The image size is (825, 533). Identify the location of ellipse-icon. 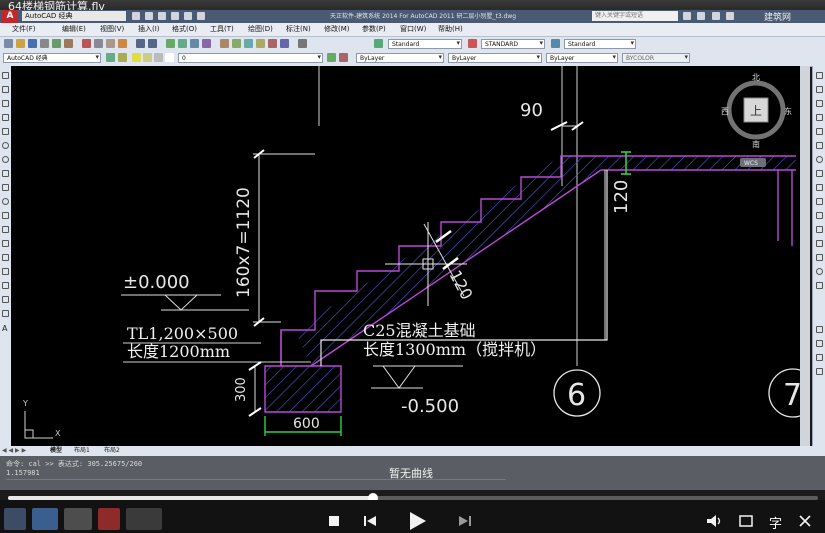
(5, 201).